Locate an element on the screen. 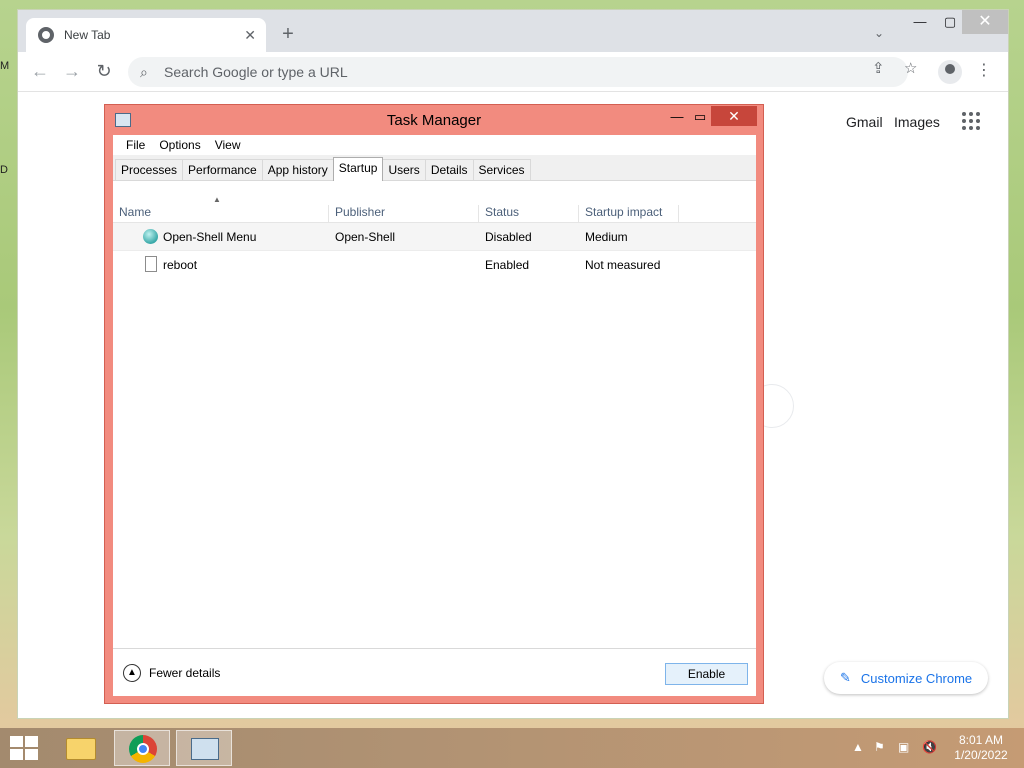 This screenshot has height=768, width=1024. tab-title: New Tab is located at coordinates (87, 35).